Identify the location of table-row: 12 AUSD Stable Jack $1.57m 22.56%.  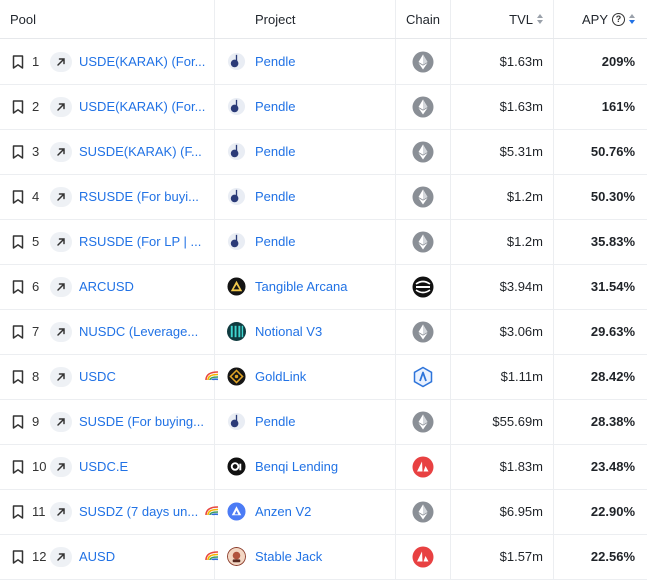
(323, 557).